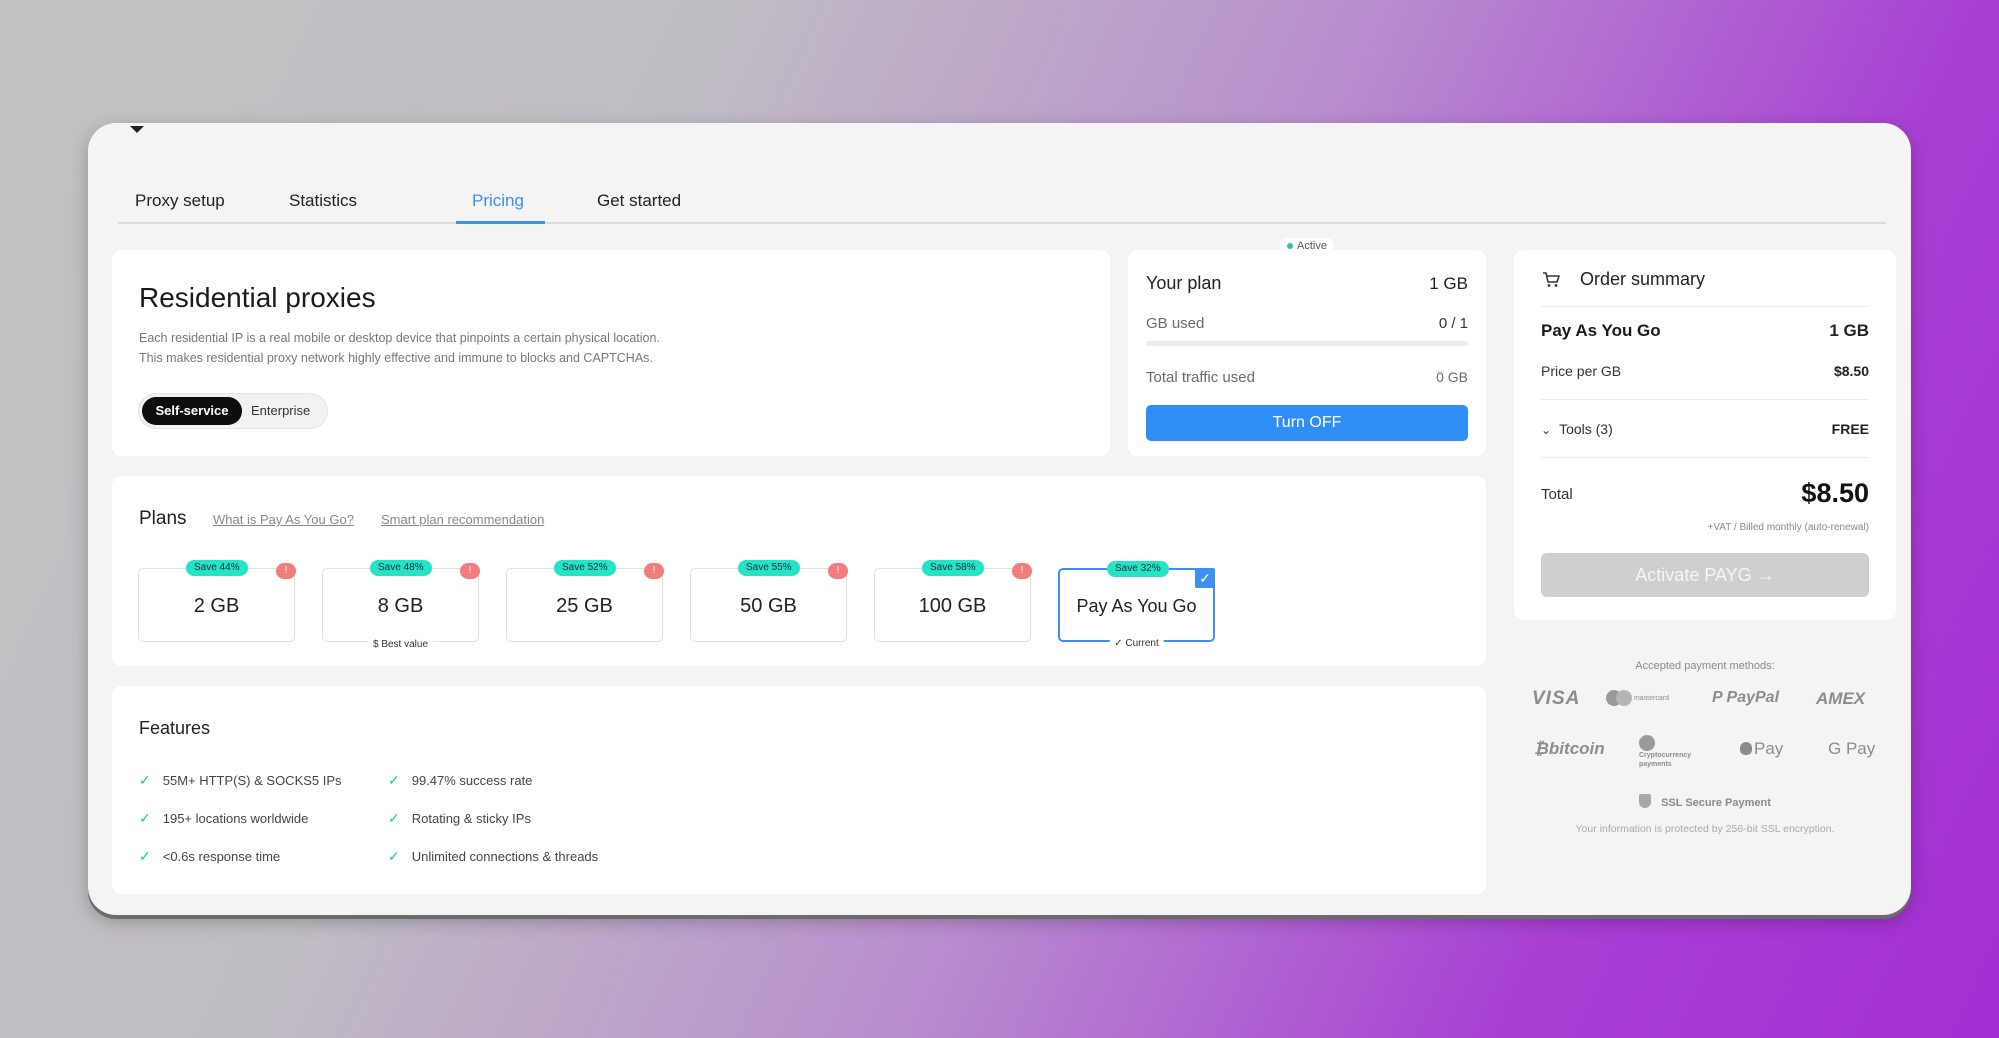  Describe the element at coordinates (1290, 246) in the screenshot. I see `active-dot-icon` at that location.